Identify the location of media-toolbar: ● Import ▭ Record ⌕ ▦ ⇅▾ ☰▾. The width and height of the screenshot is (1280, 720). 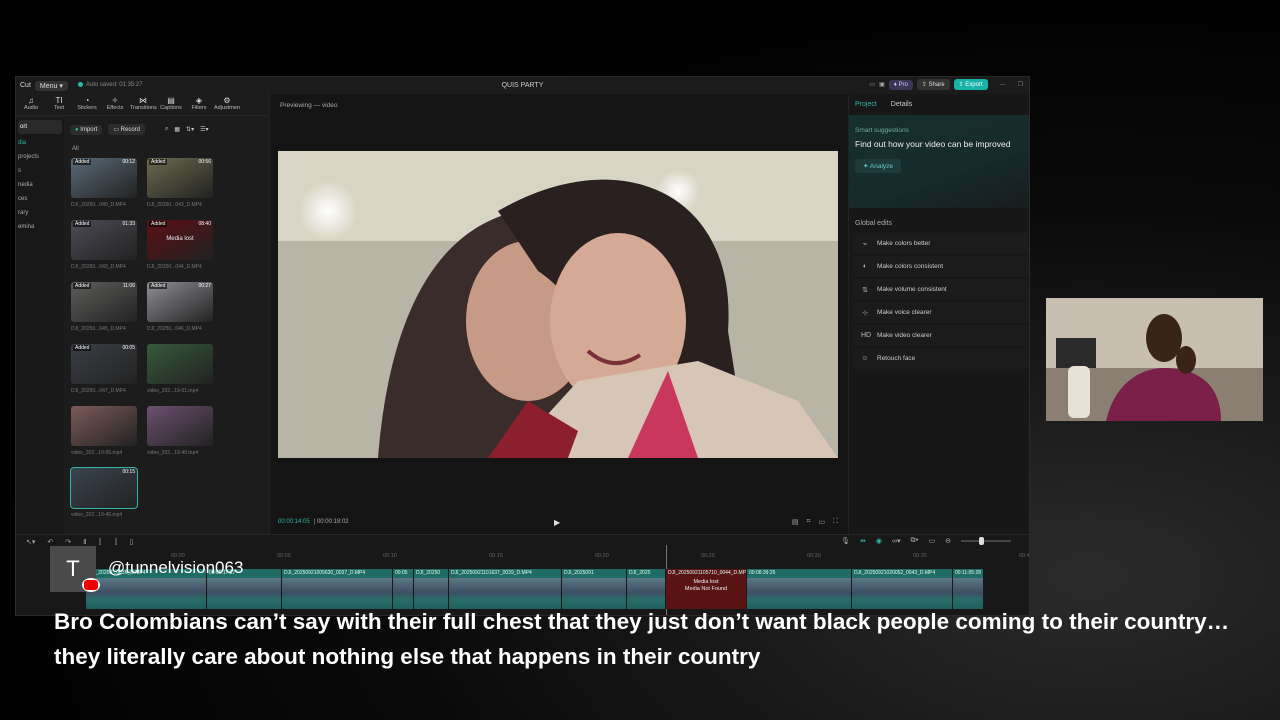
(139, 129).